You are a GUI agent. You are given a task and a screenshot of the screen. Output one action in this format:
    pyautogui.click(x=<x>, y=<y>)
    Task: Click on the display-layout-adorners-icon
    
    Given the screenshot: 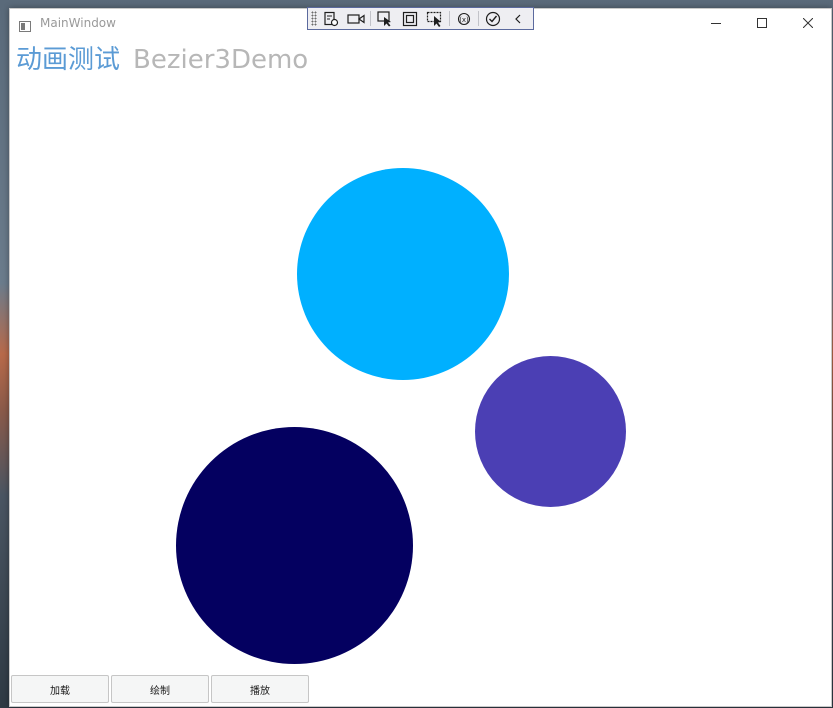 What is the action you would take?
    pyautogui.click(x=410, y=18)
    